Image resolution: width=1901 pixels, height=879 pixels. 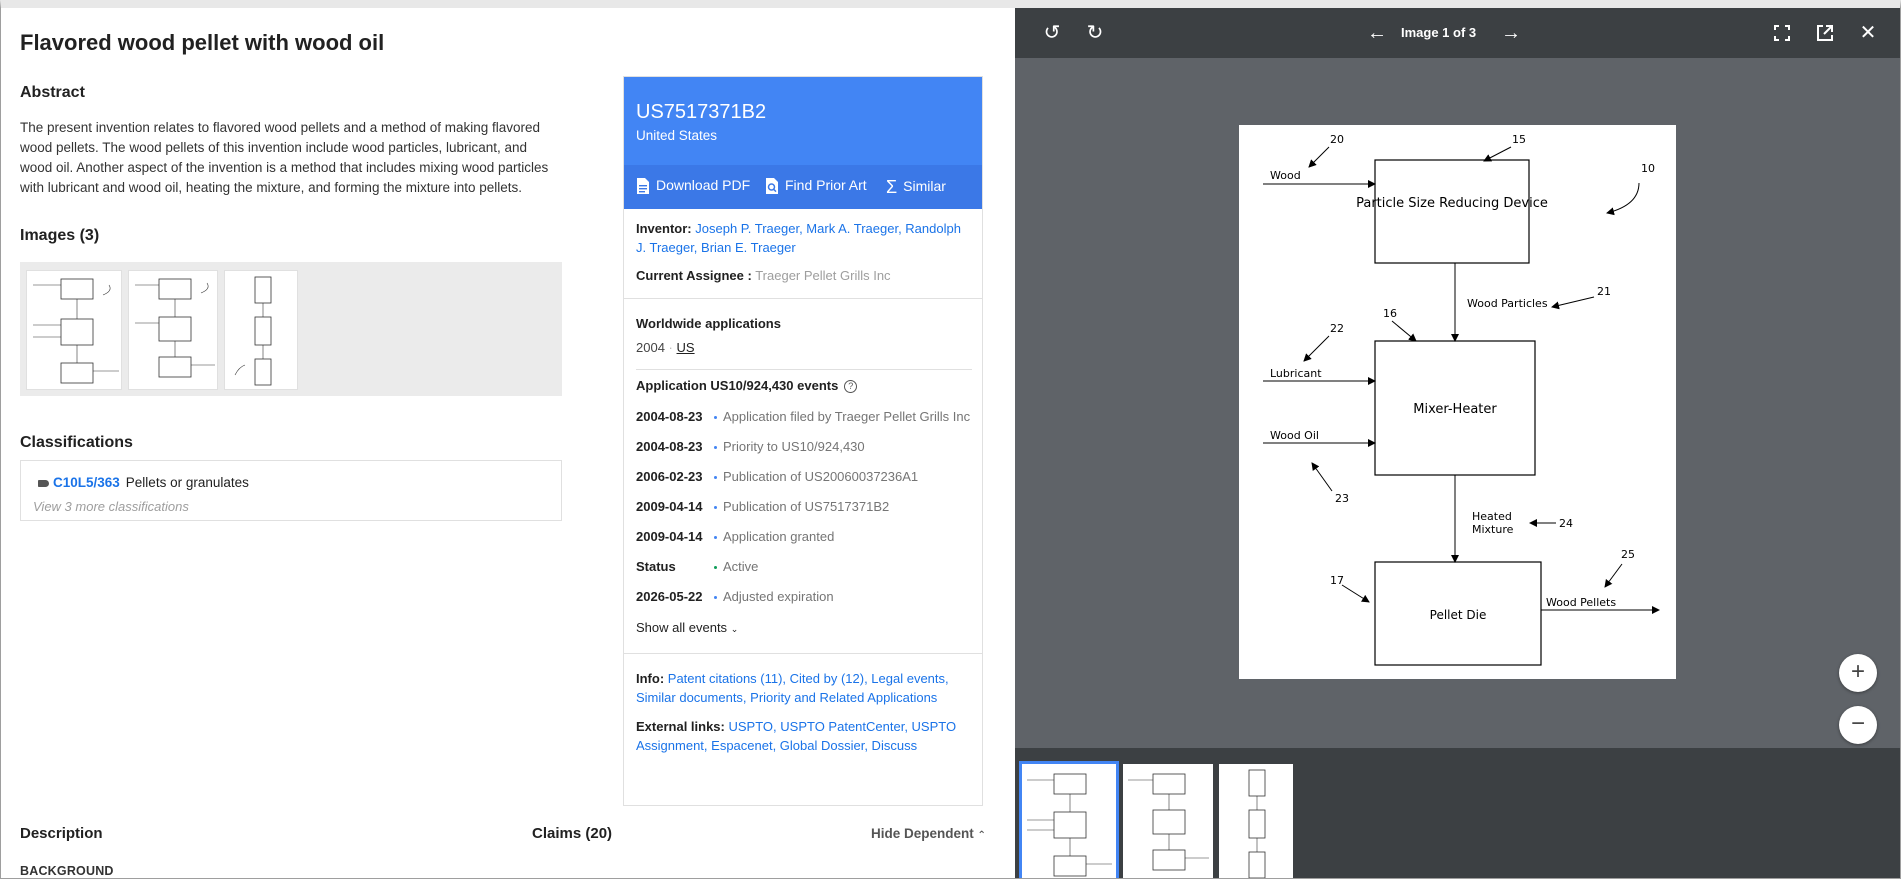 What do you see at coordinates (60, 235) in the screenshot?
I see `images-heading: Images (3)` at bounding box center [60, 235].